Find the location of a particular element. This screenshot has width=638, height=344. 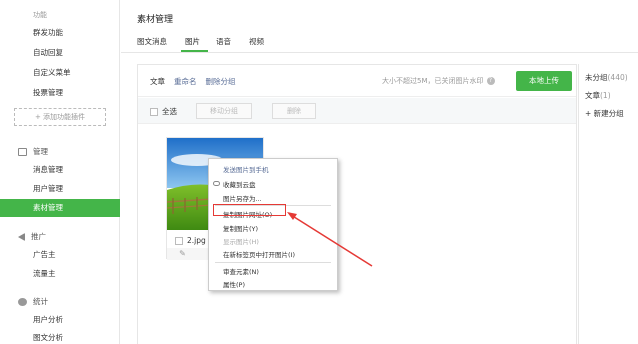

annotation-arrow is located at coordinates (330, 239).